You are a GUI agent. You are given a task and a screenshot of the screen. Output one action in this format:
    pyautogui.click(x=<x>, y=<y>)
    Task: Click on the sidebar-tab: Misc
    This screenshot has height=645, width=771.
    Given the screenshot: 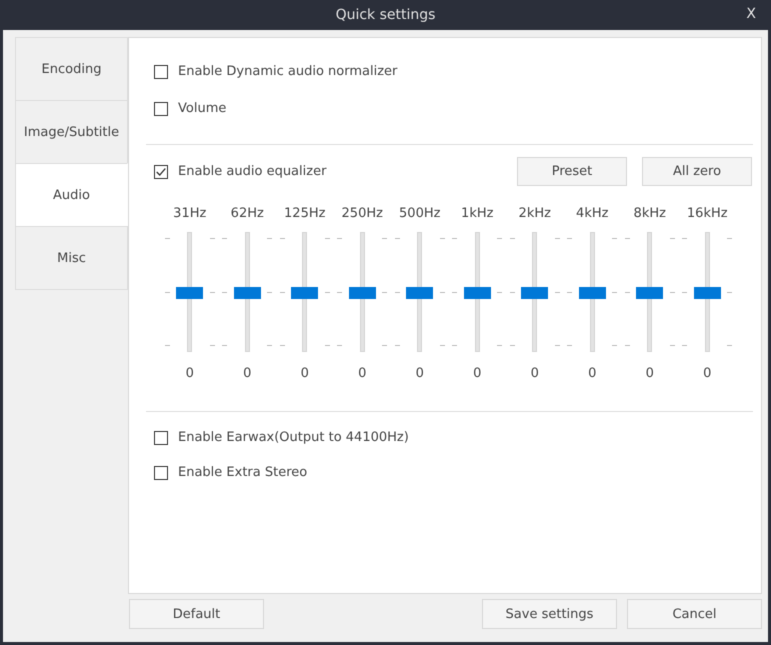 What is the action you would take?
    pyautogui.click(x=71, y=258)
    